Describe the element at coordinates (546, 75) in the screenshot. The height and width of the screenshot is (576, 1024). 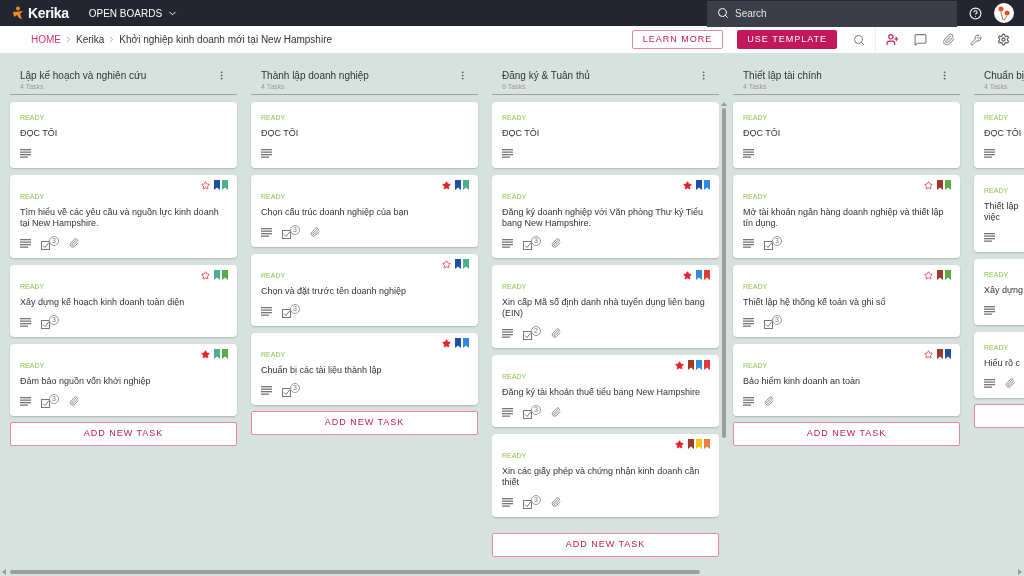
I see `column-title: Đăng ký & Tuân thủ` at that location.